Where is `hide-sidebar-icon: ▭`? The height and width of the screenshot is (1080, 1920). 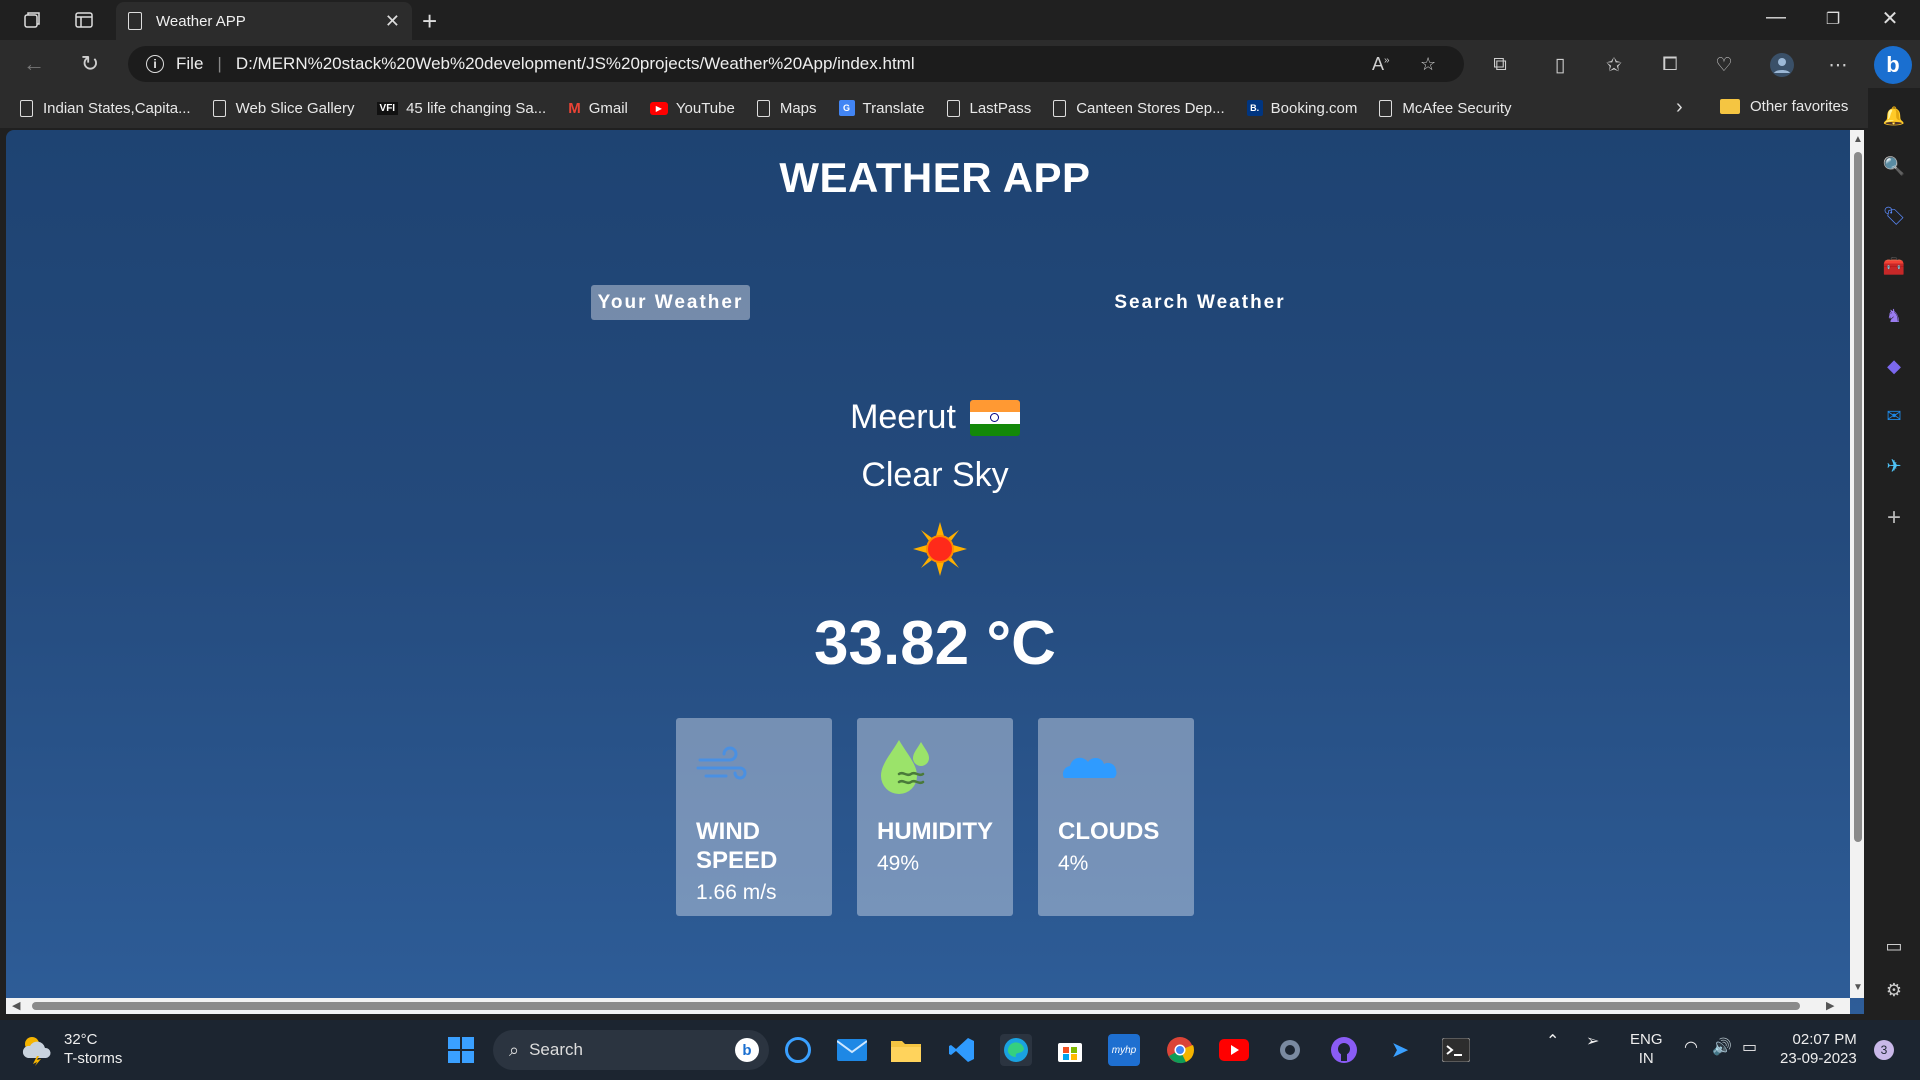 hide-sidebar-icon: ▭ is located at coordinates (1894, 946).